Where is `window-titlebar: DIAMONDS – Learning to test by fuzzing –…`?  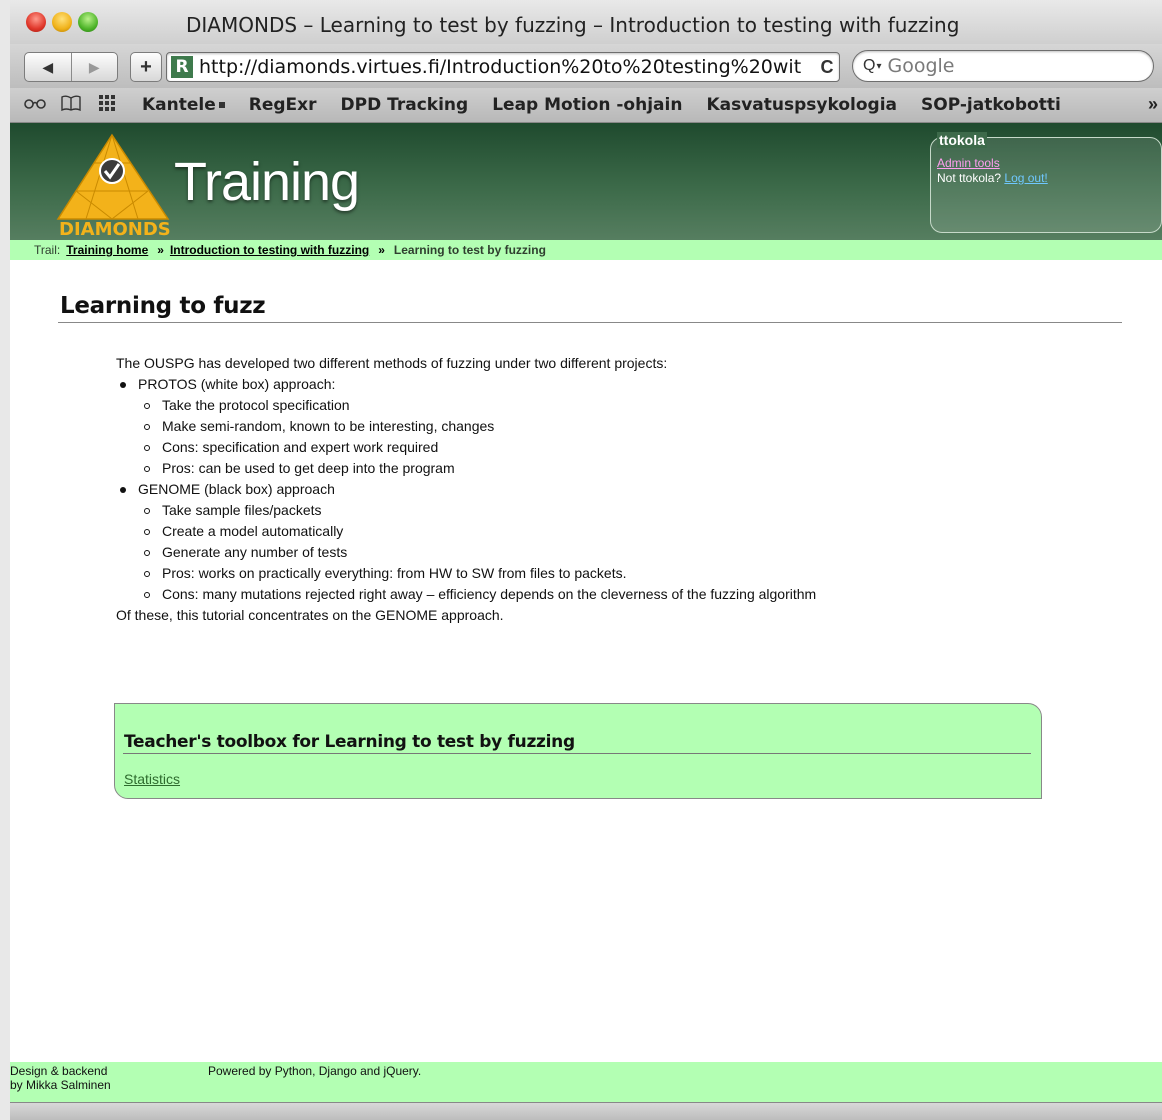
window-titlebar: DIAMONDS – Learning to test by fuzzing –… is located at coordinates (586, 22).